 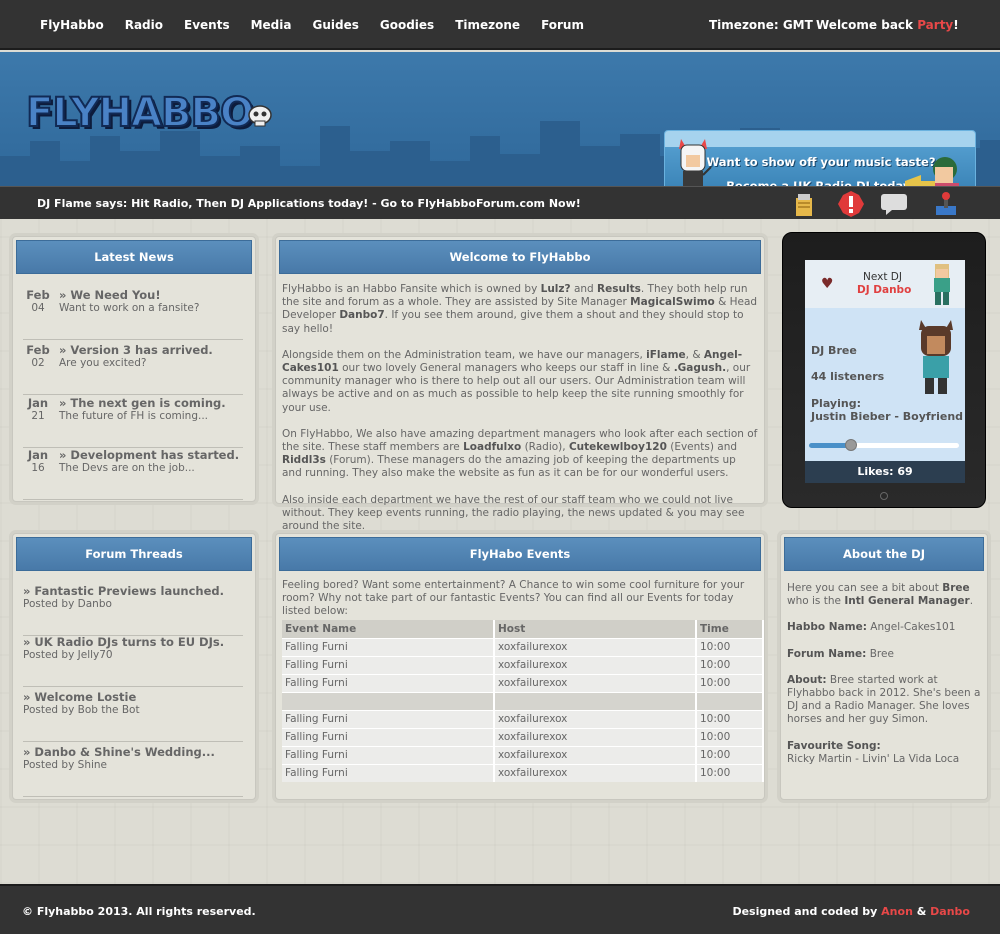 I want to click on nav-forum: Forum, so click(x=562, y=25).